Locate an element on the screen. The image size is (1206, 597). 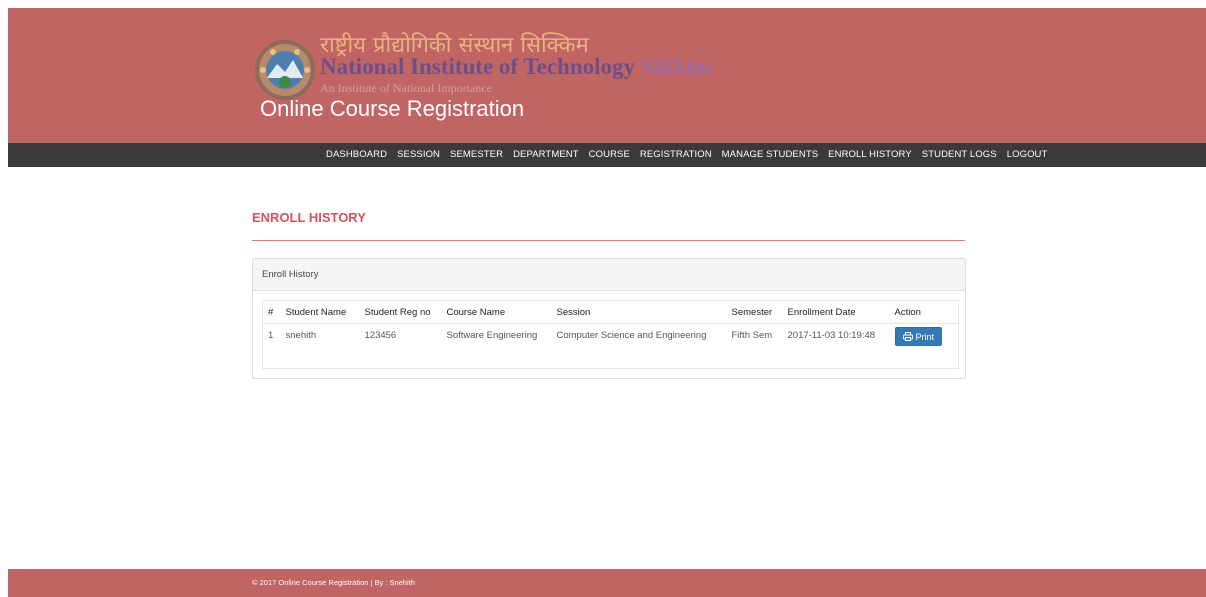
nav-item-enroll-history: ENROLL HISTORY is located at coordinates (870, 155).